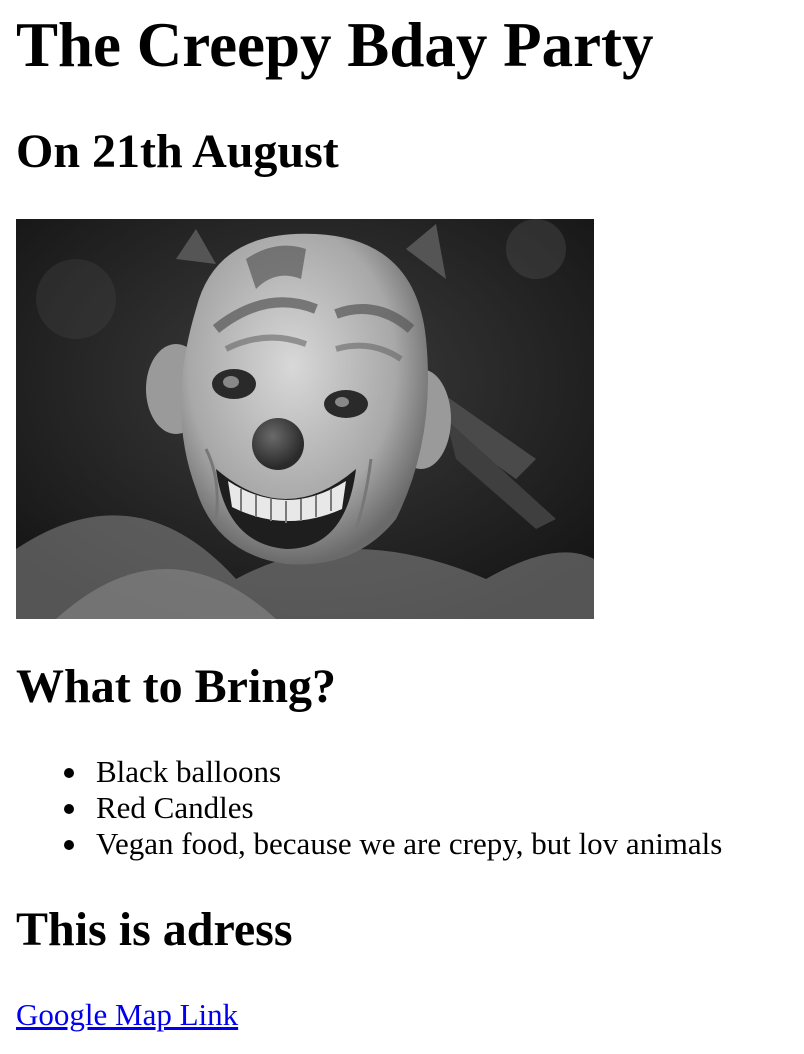 The width and height of the screenshot is (804, 1054). What do you see at coordinates (392, 772) in the screenshot?
I see `list-item: Black balloons` at bounding box center [392, 772].